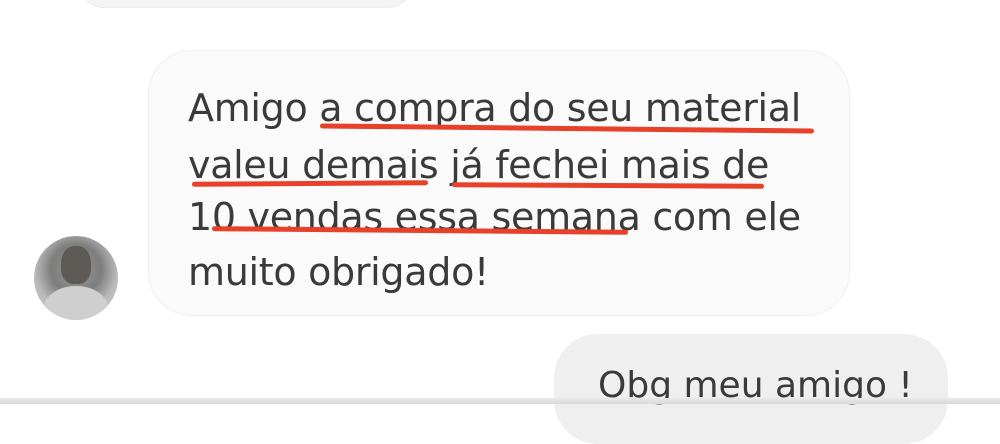  I want to click on avatar-shoulders-shape, so click(76, 303).